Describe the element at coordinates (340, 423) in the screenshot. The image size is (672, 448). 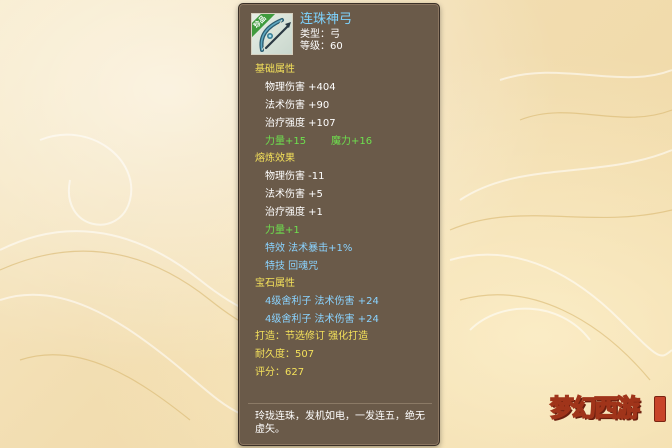
I see `item-description: 玲珑连珠，发机如电，一发连五，绝无虚矢。` at that location.